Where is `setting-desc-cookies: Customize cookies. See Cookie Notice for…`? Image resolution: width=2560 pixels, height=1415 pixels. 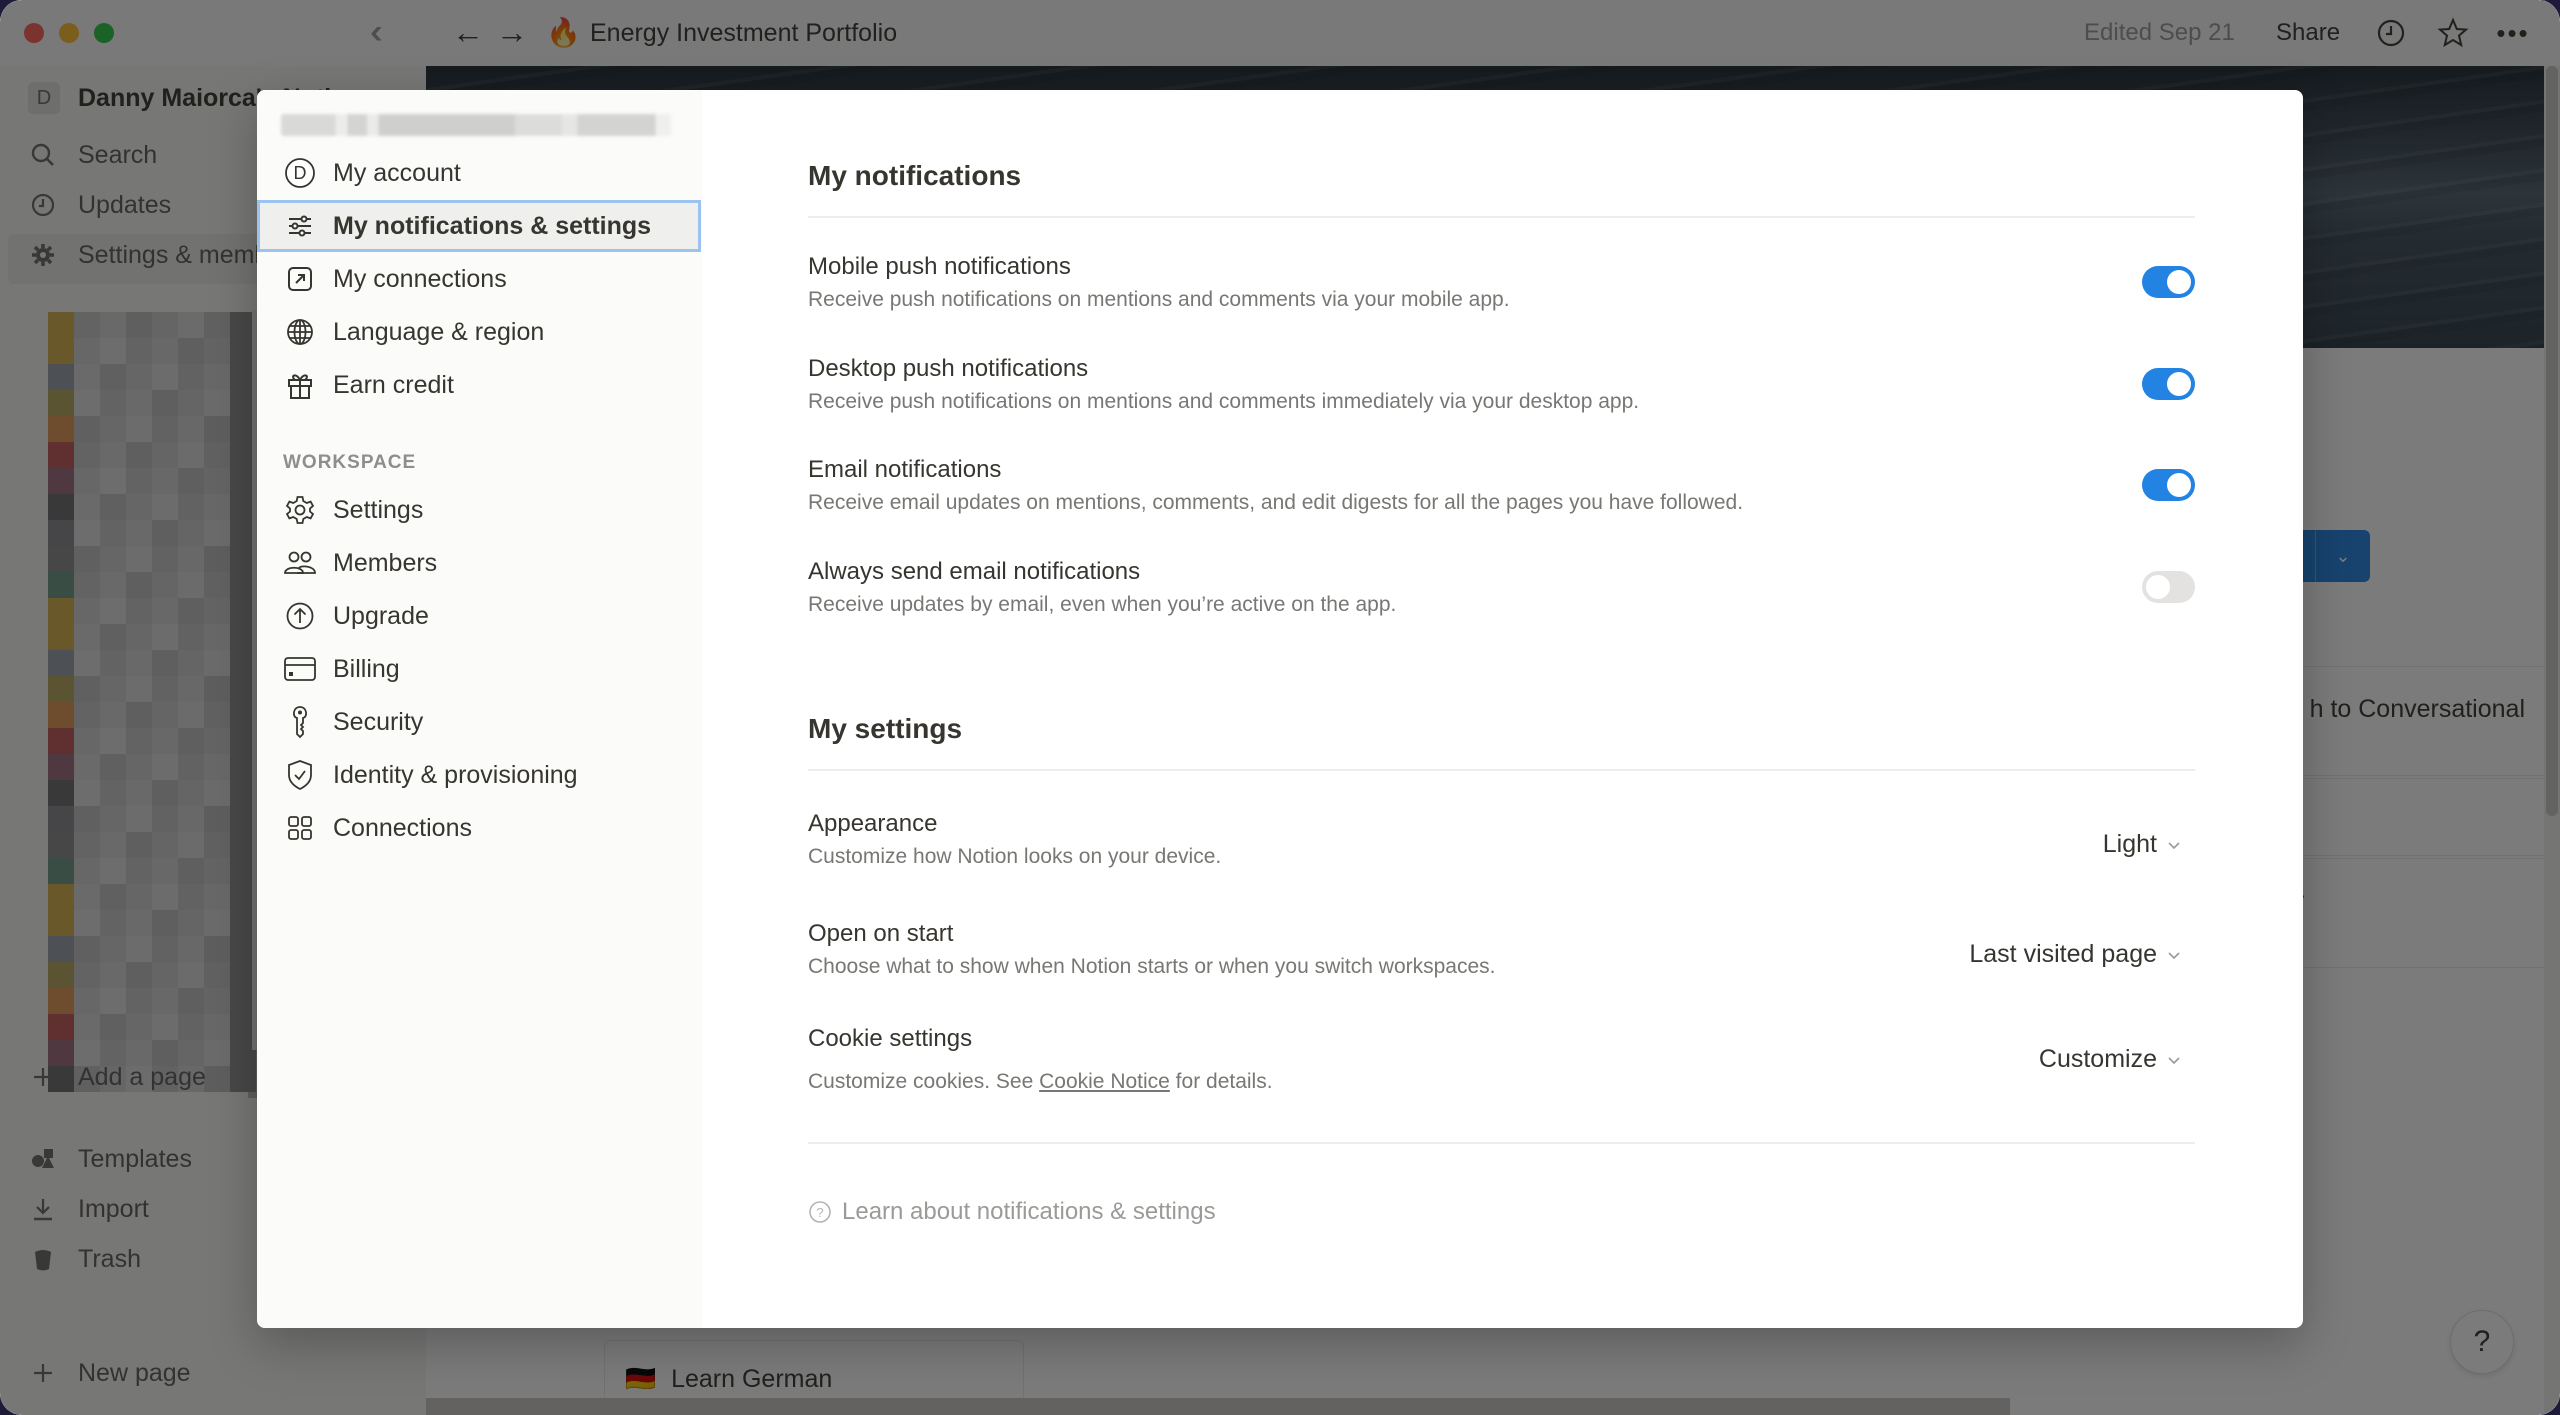
setting-desc-cookies: Customize cookies. See Cookie Notice for… is located at coordinates (1040, 1081).